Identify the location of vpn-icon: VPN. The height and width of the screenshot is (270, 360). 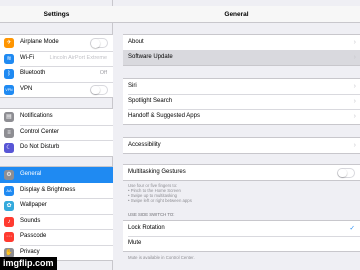
(9, 89).